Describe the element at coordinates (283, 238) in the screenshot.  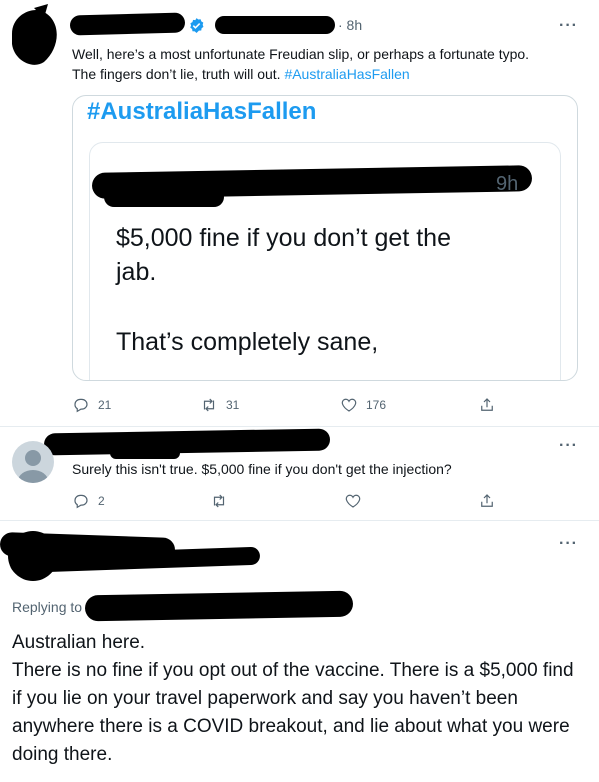
I see `quoted-line-1: $5,000 fine if you don’t get the` at that location.